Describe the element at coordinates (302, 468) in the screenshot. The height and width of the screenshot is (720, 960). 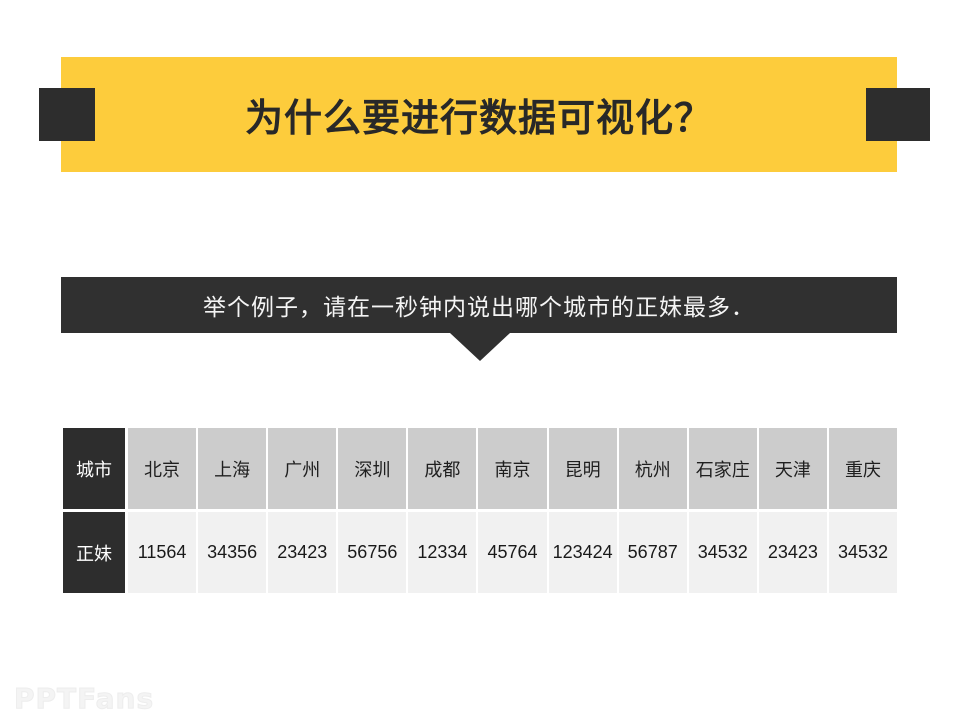
I see `table-header-cell: 广州` at that location.